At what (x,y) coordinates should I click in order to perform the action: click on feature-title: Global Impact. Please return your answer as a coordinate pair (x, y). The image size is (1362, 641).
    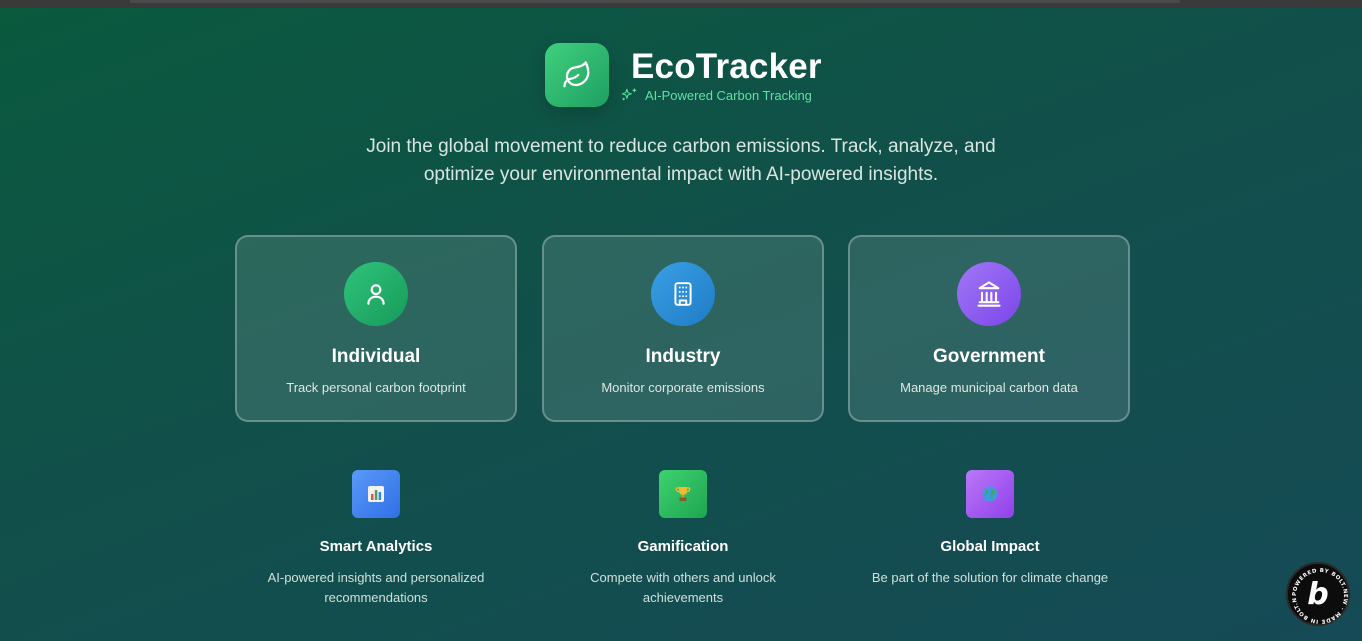
    Looking at the image, I should click on (990, 546).